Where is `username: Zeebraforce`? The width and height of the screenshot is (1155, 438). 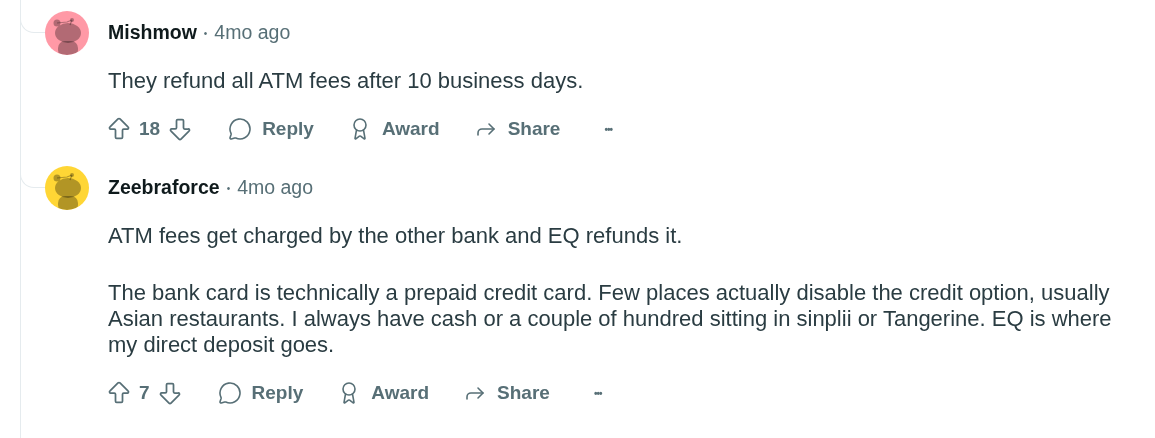
username: Zeebraforce is located at coordinates (164, 188).